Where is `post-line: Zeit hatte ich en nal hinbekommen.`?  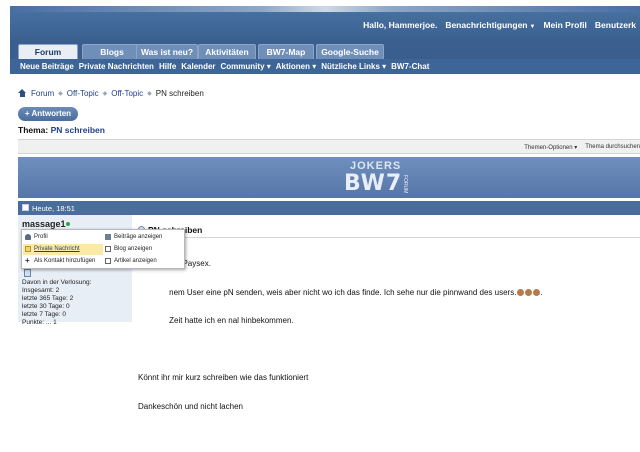 post-line: Zeit hatte ich en nal hinbekommen. is located at coordinates (216, 320).